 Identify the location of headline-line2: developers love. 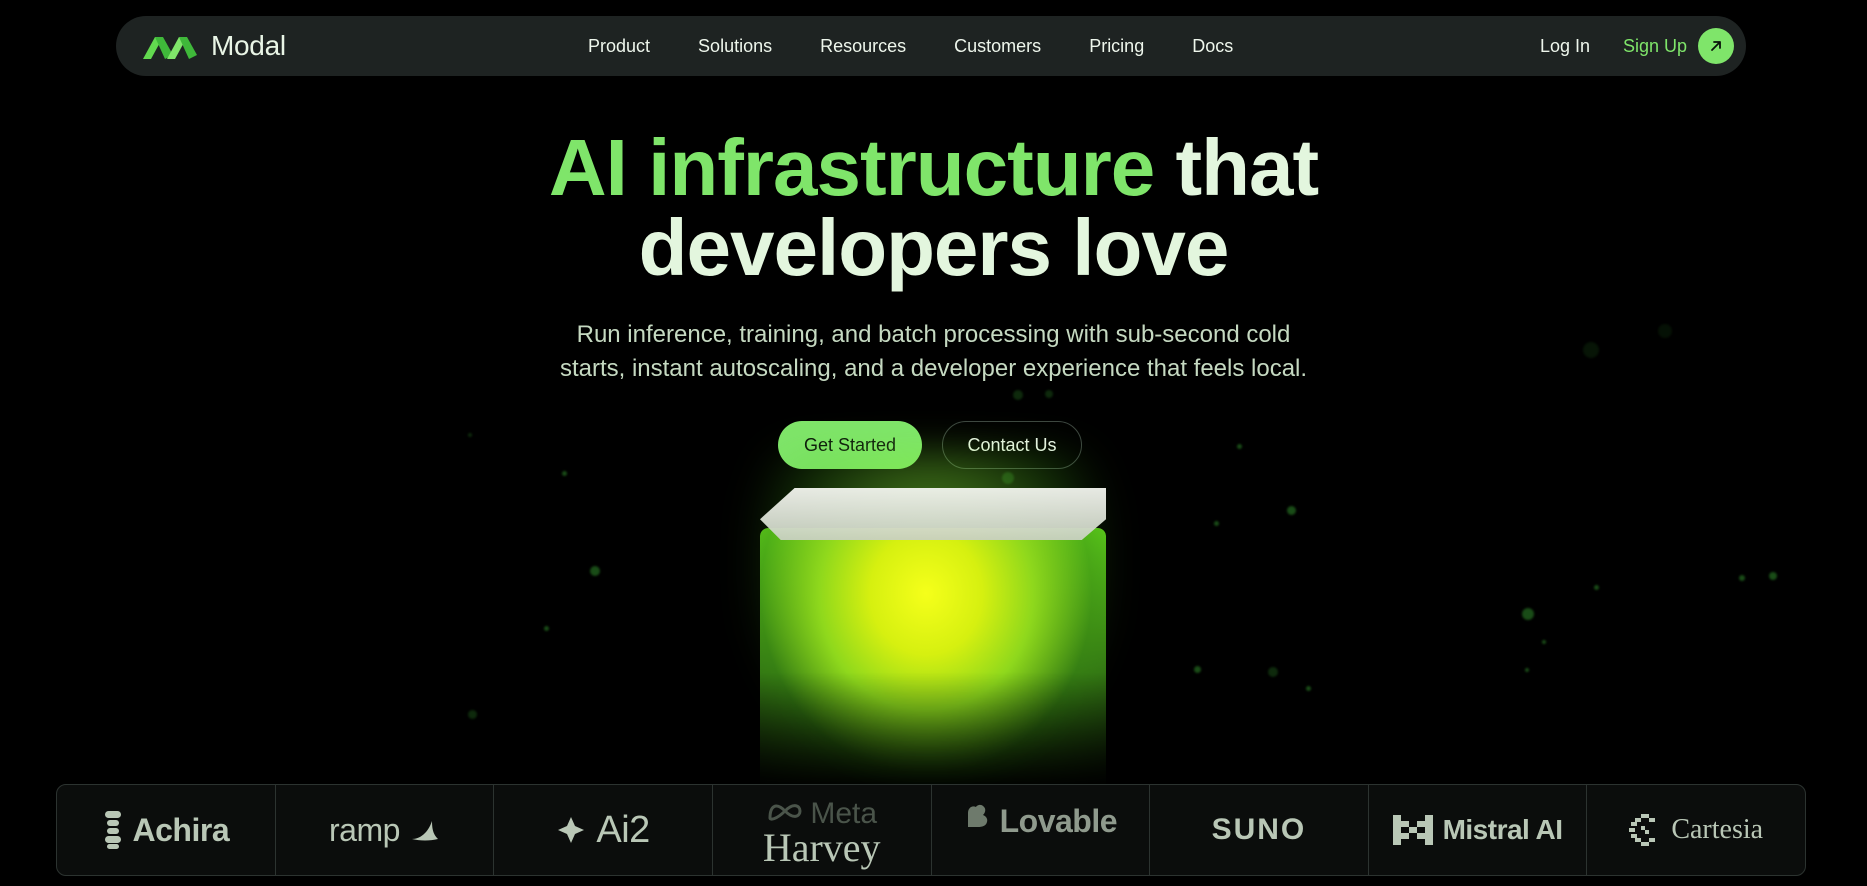
(934, 247).